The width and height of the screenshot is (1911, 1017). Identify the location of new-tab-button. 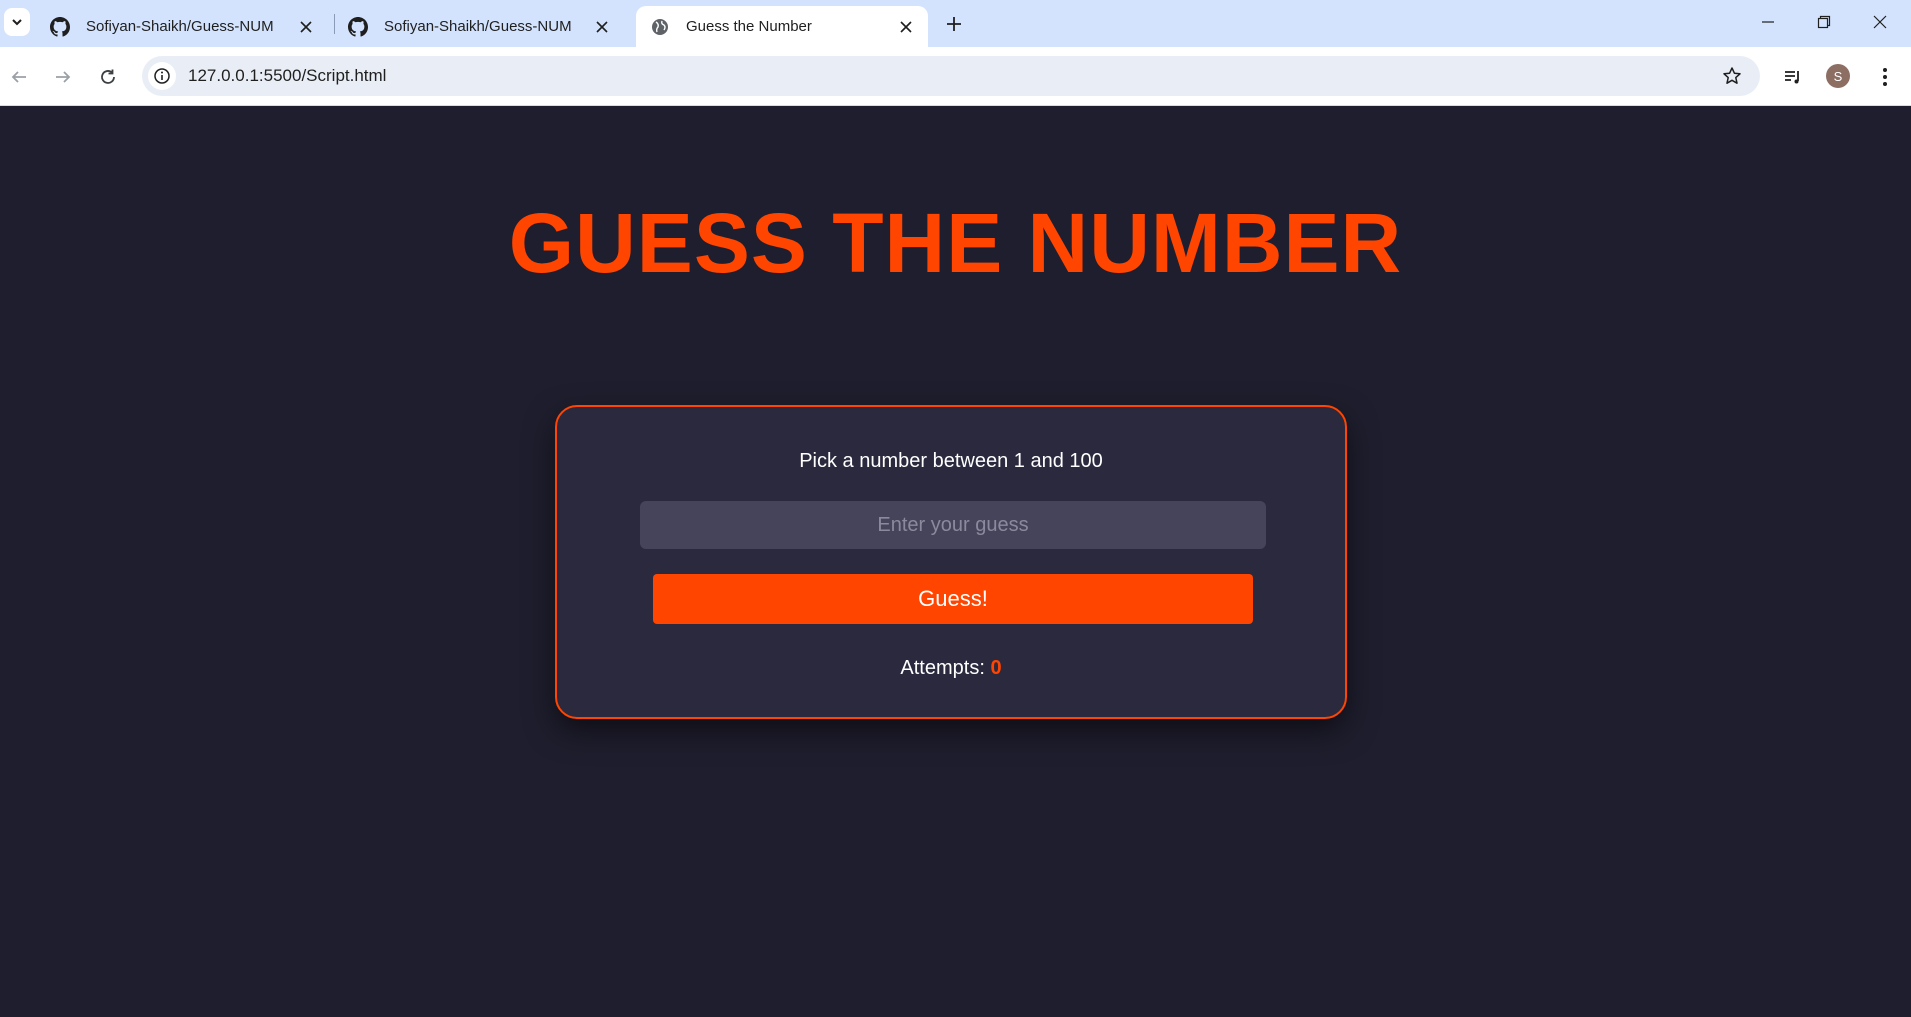
(954, 24).